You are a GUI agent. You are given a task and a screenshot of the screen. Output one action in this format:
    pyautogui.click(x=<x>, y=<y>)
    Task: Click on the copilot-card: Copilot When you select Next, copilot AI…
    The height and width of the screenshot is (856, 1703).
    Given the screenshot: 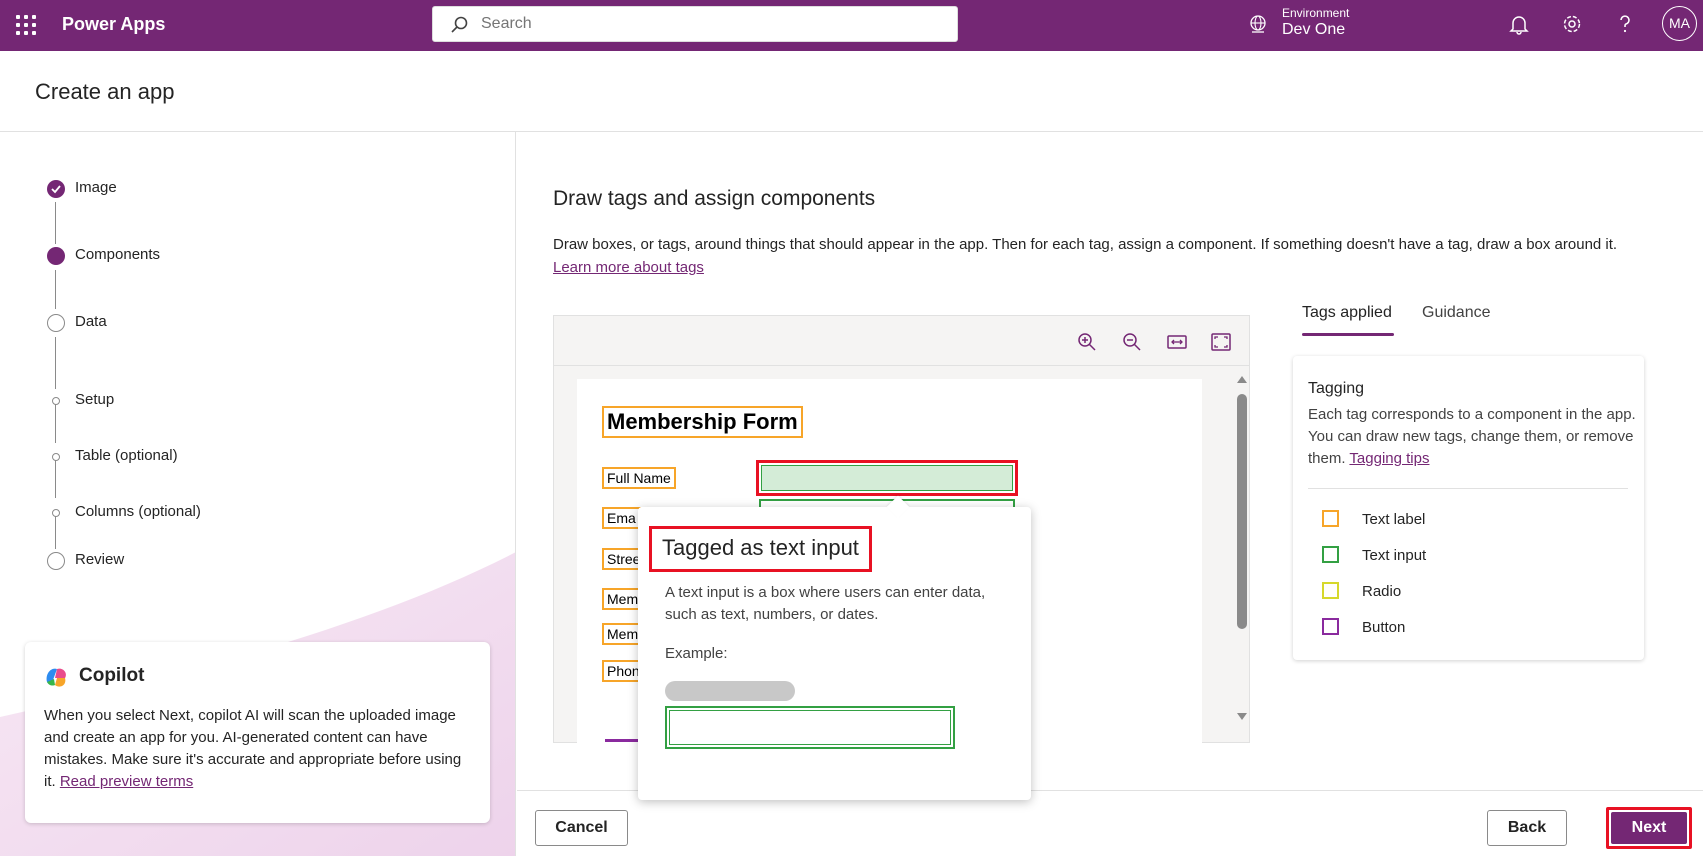 What is the action you would take?
    pyautogui.click(x=257, y=732)
    